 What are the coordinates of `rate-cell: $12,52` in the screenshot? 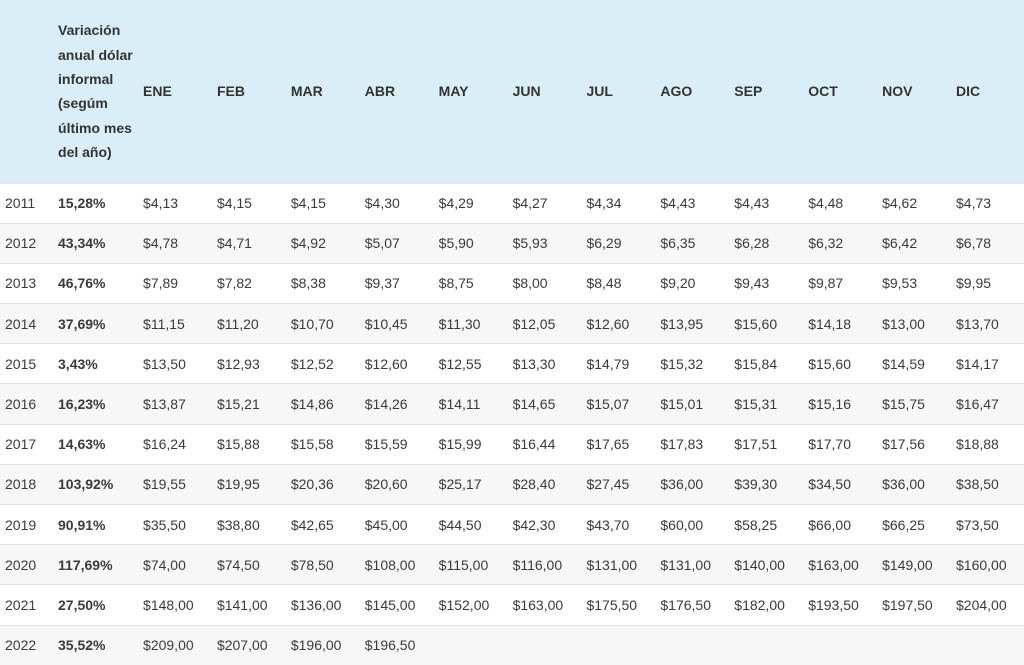 It's located at (312, 363).